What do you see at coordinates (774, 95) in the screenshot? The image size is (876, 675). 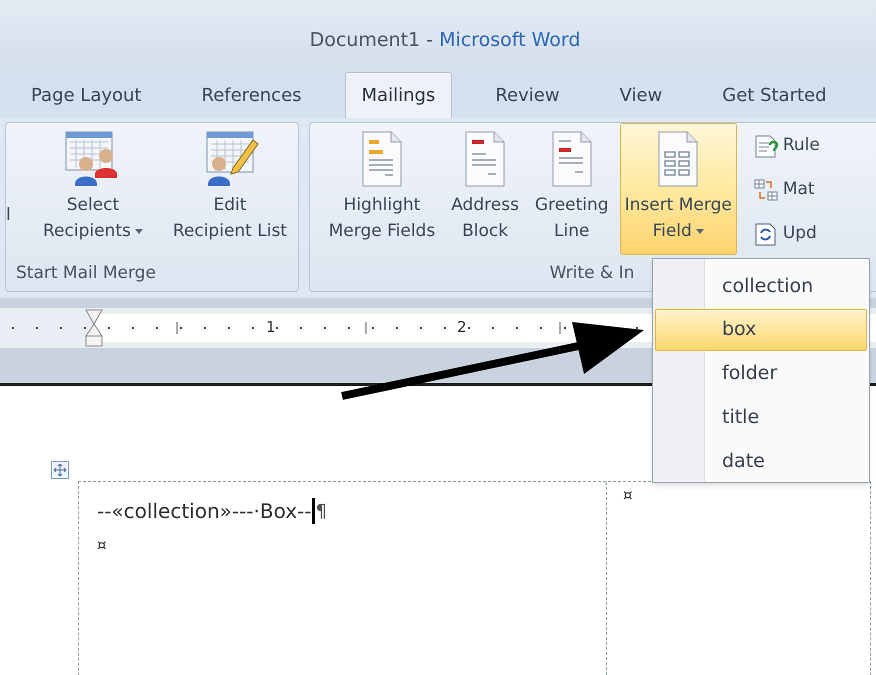 I see `ribbon-tab: Get Started` at bounding box center [774, 95].